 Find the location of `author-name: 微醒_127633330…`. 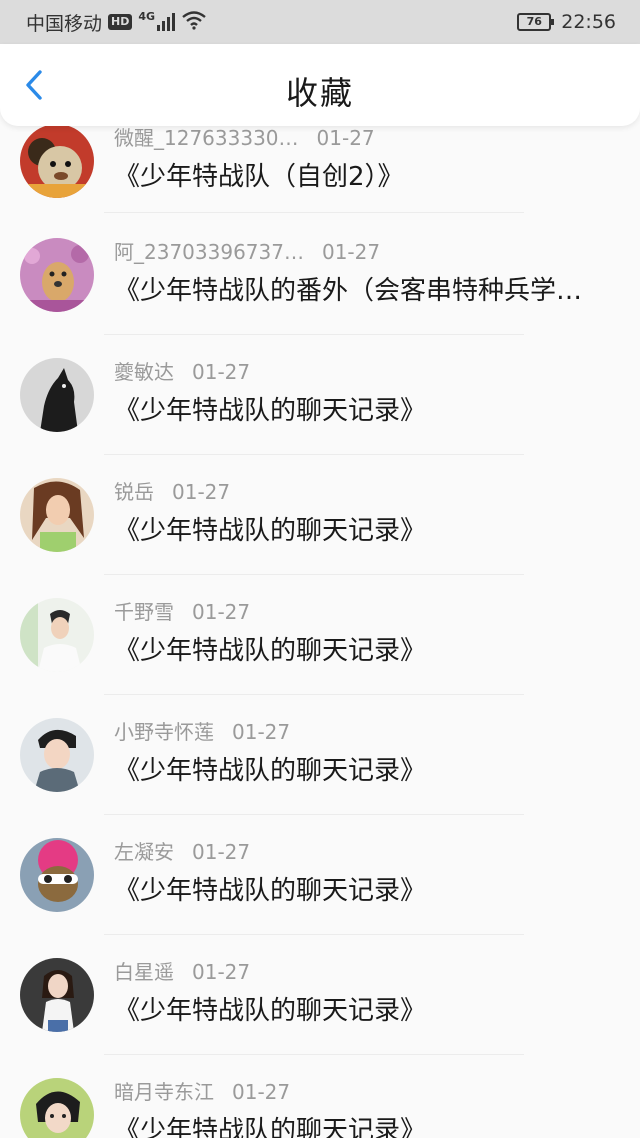

author-name: 微醒_127633330… is located at coordinates (206, 138).